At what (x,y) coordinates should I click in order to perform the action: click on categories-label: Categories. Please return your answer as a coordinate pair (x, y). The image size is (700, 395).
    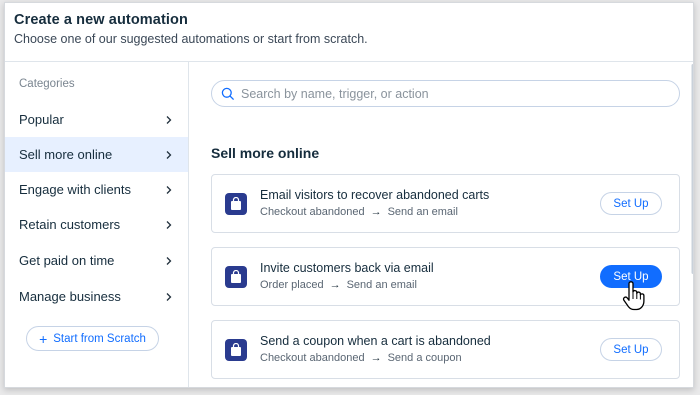
    Looking at the image, I should click on (47, 84).